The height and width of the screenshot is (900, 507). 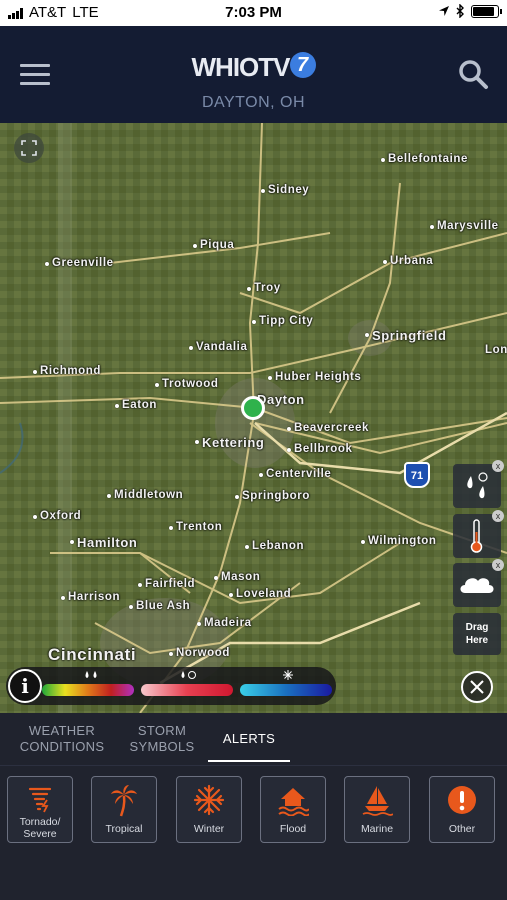 I want to click on city-label: Vandalia, so click(x=218, y=347).